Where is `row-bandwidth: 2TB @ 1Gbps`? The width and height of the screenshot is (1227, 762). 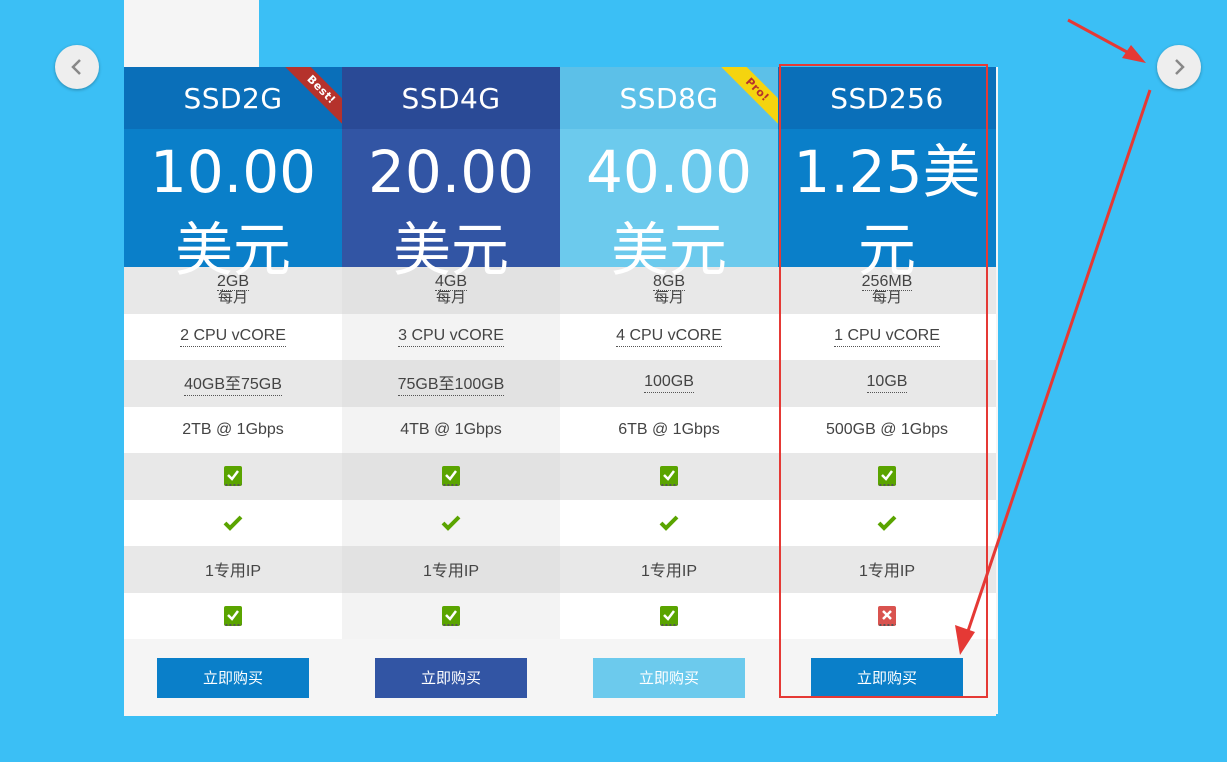 row-bandwidth: 2TB @ 1Gbps is located at coordinates (233, 429).